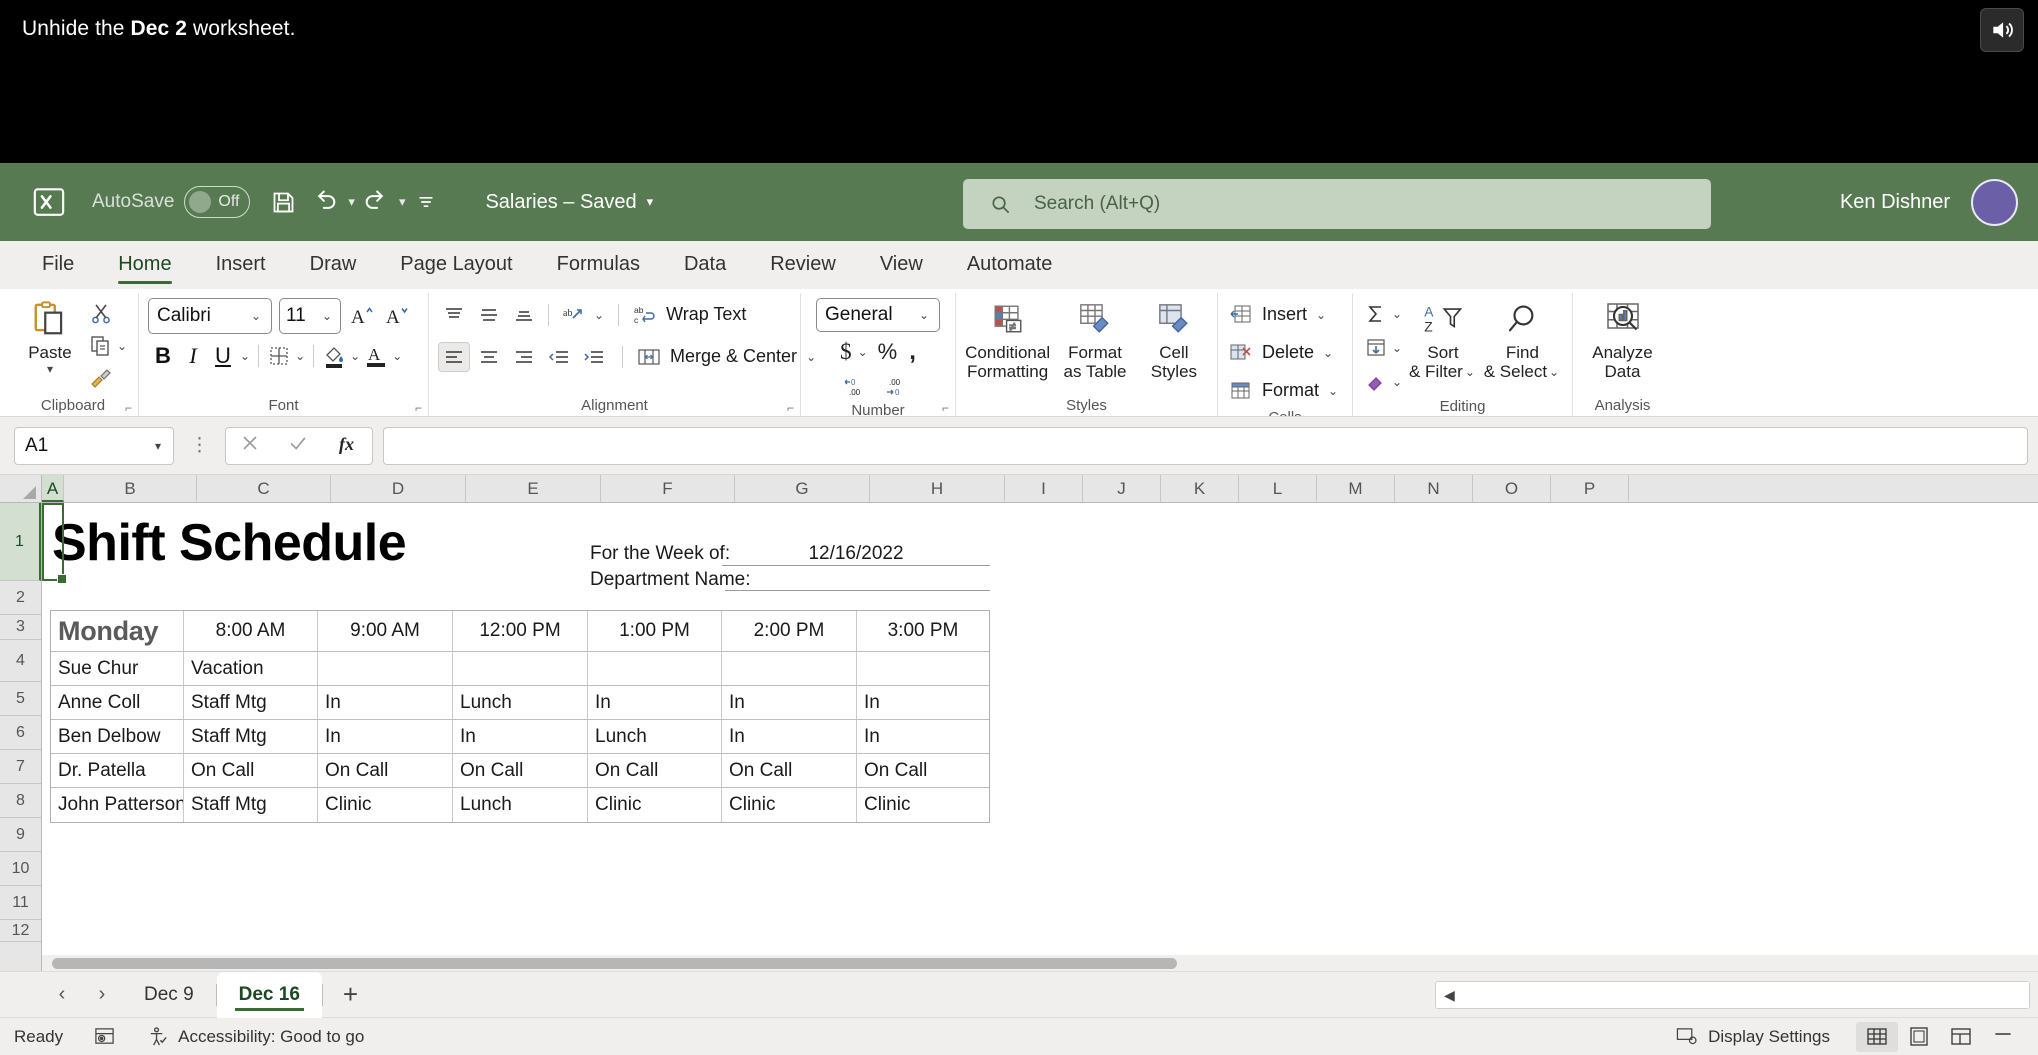 Image resolution: width=2038 pixels, height=1055 pixels. Describe the element at coordinates (210, 316) in the screenshot. I see `font-name-input: Calibri ⌄` at that location.